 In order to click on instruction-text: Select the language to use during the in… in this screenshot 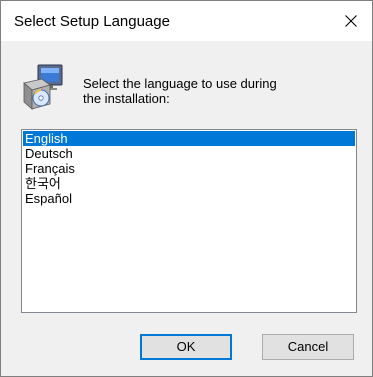, I will do `click(218, 91)`.